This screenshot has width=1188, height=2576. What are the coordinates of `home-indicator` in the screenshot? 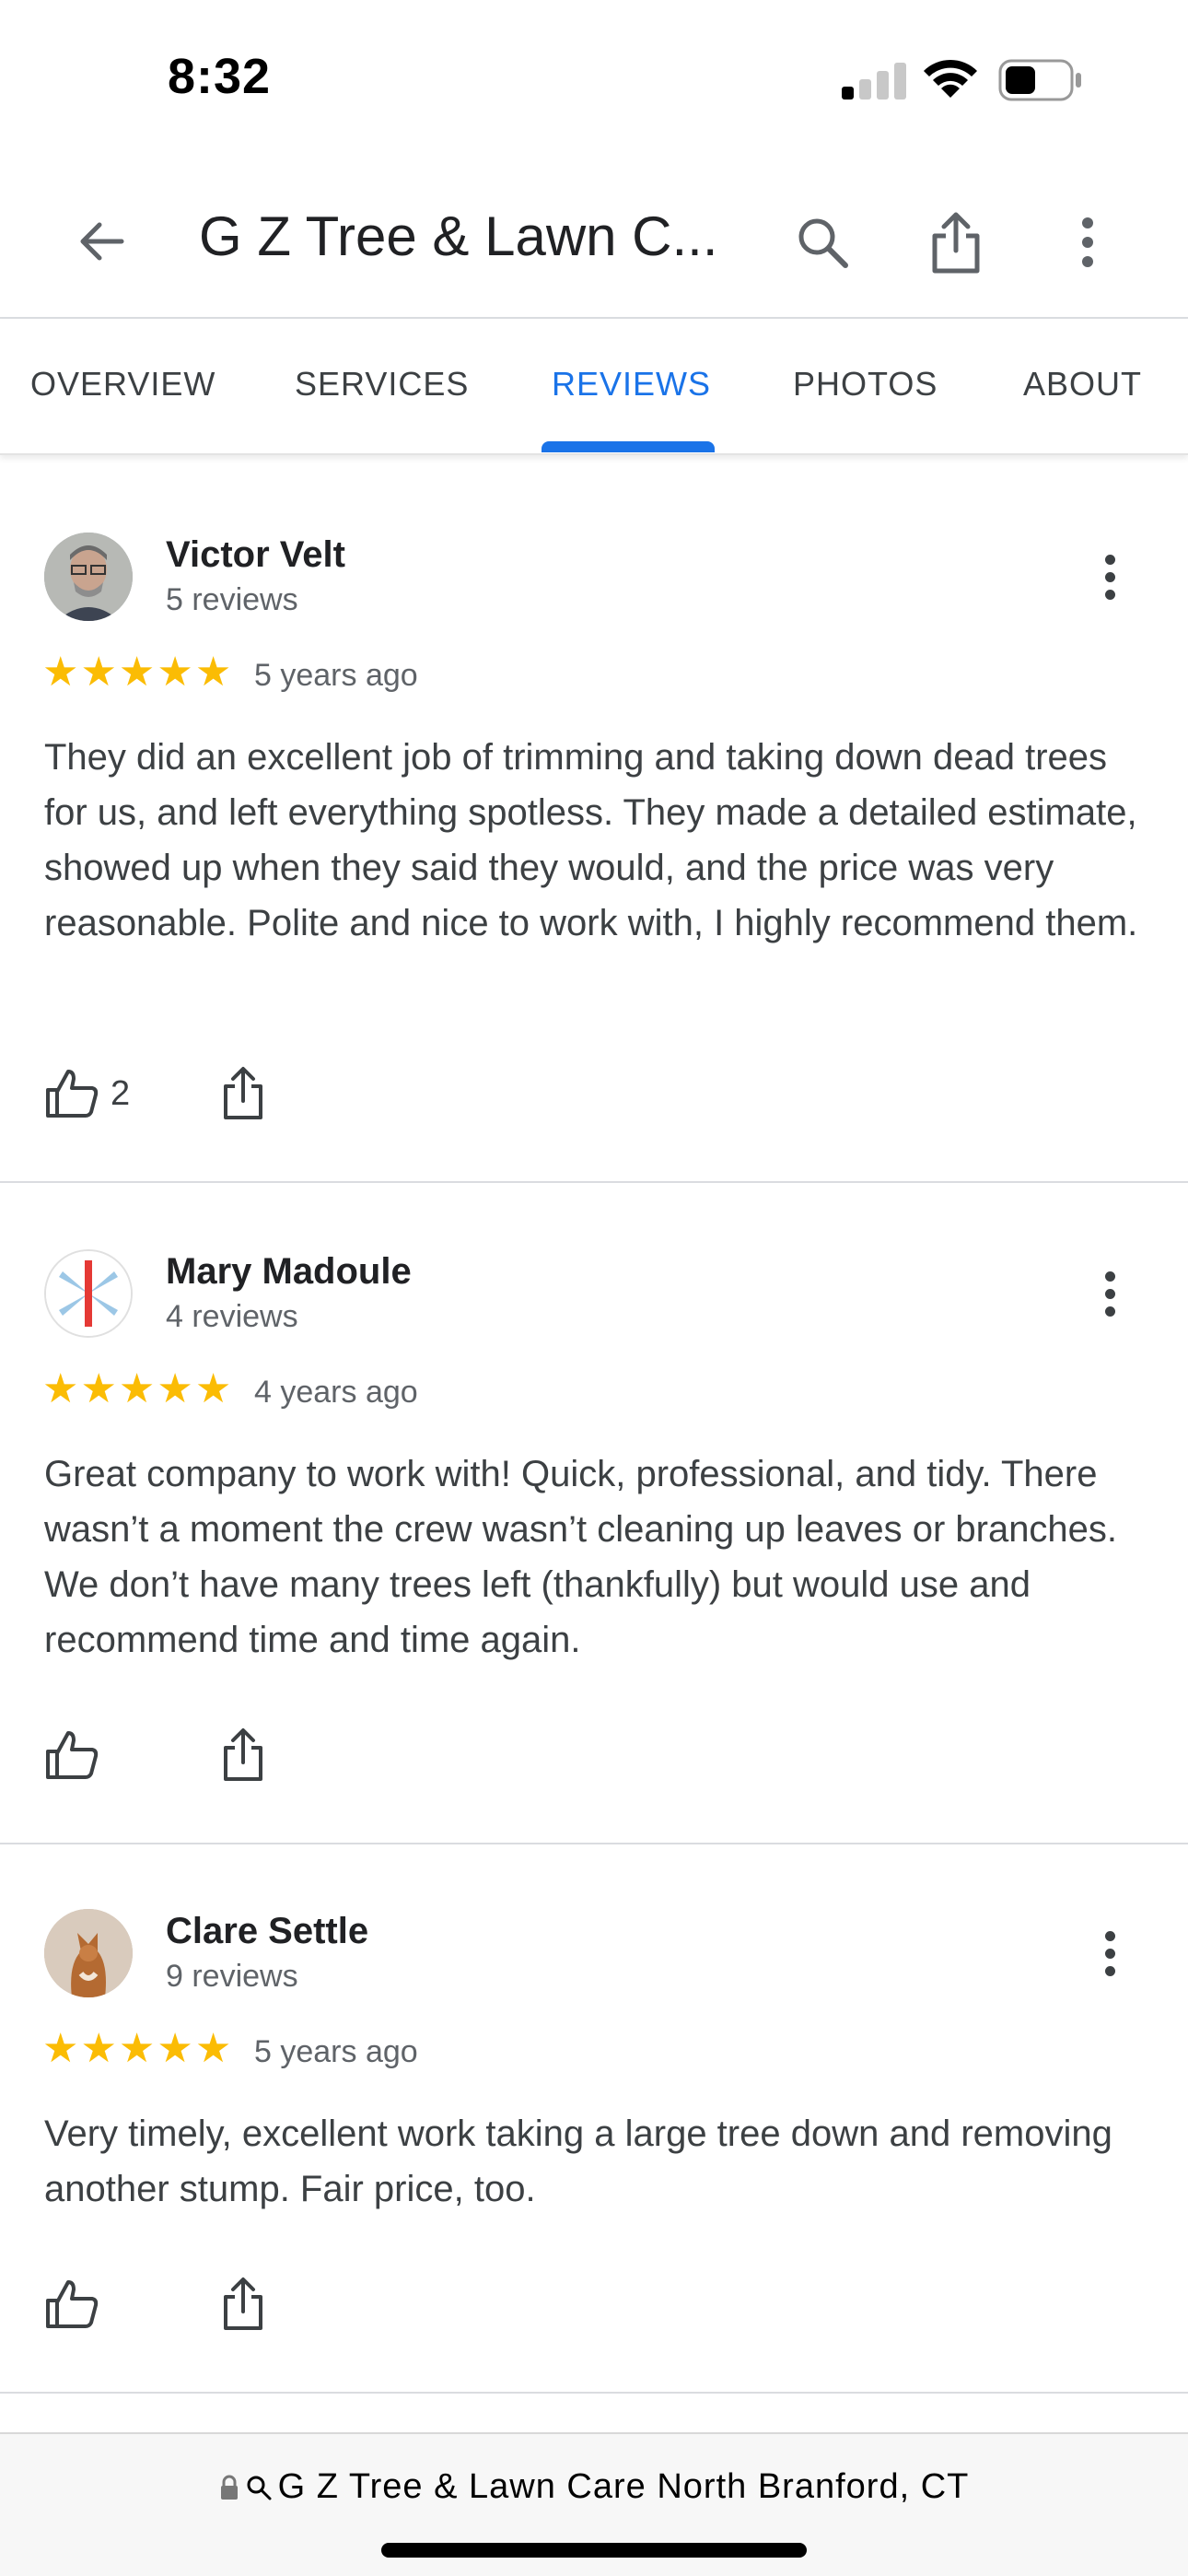 It's located at (594, 2550).